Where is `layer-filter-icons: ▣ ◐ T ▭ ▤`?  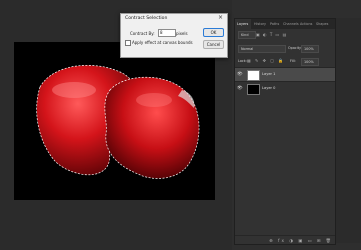 layer-filter-icons: ▣ ◐ T ▭ ▤ is located at coordinates (271, 34).